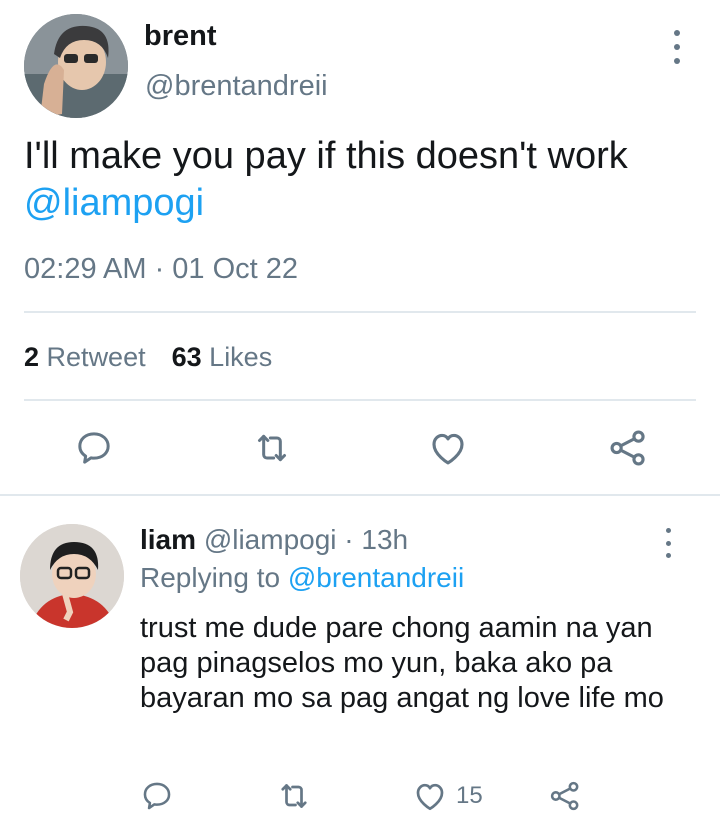 Image resolution: width=720 pixels, height=823 pixels. Describe the element at coordinates (360, 796) in the screenshot. I see `reply-actions: 15` at that location.